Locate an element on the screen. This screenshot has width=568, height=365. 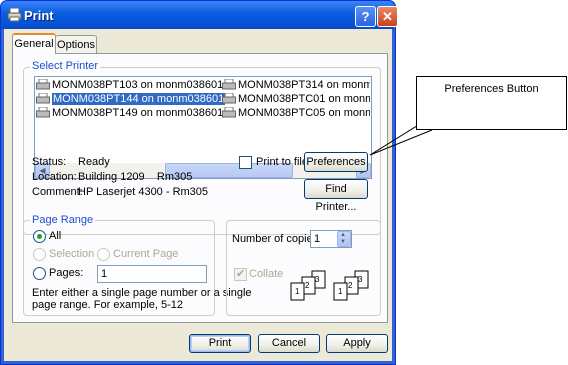
print-to-file-checkbox is located at coordinates (245, 162).